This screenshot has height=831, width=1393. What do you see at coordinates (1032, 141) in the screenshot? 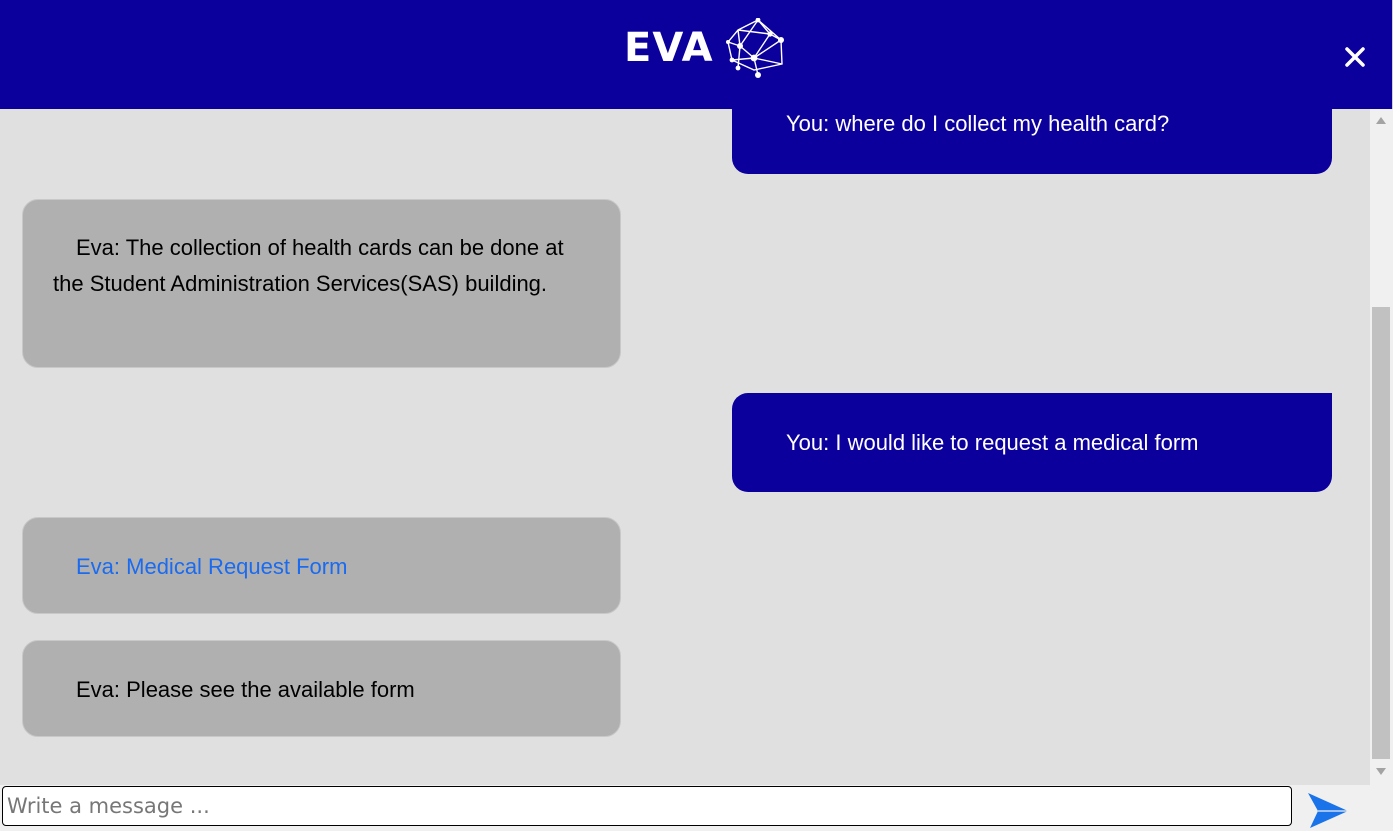
I see `user-message: You: where do I collect my health card?` at bounding box center [1032, 141].